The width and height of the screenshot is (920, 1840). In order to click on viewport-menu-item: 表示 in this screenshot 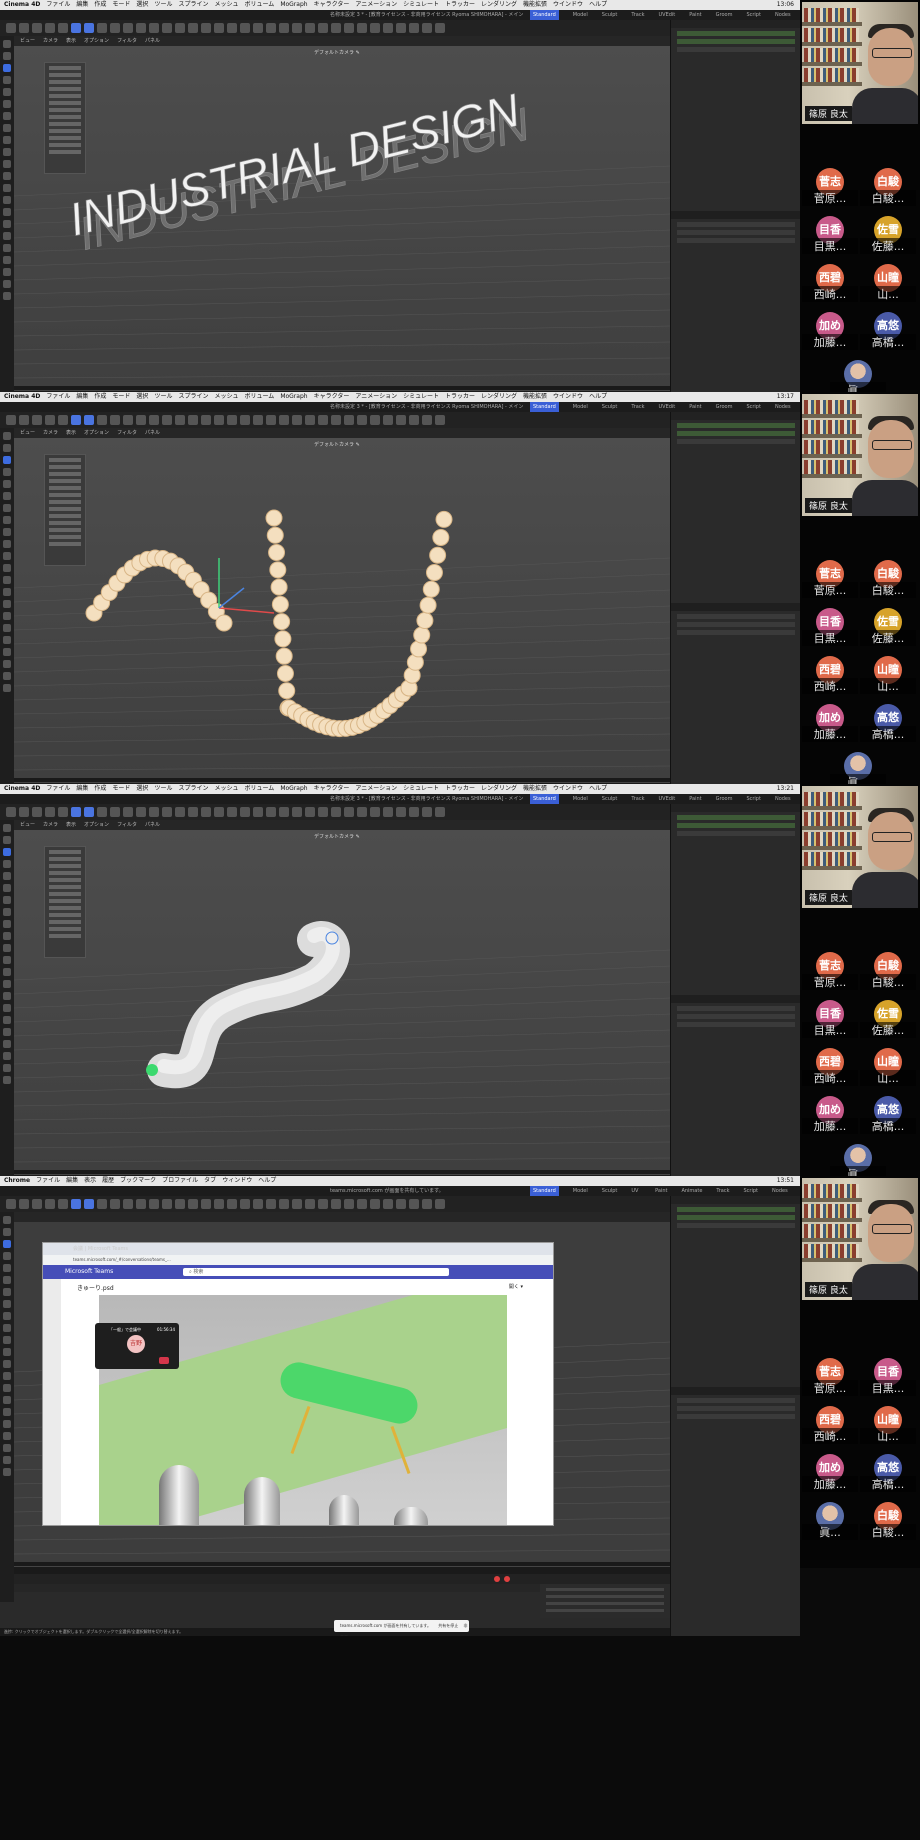, I will do `click(71, 41)`.